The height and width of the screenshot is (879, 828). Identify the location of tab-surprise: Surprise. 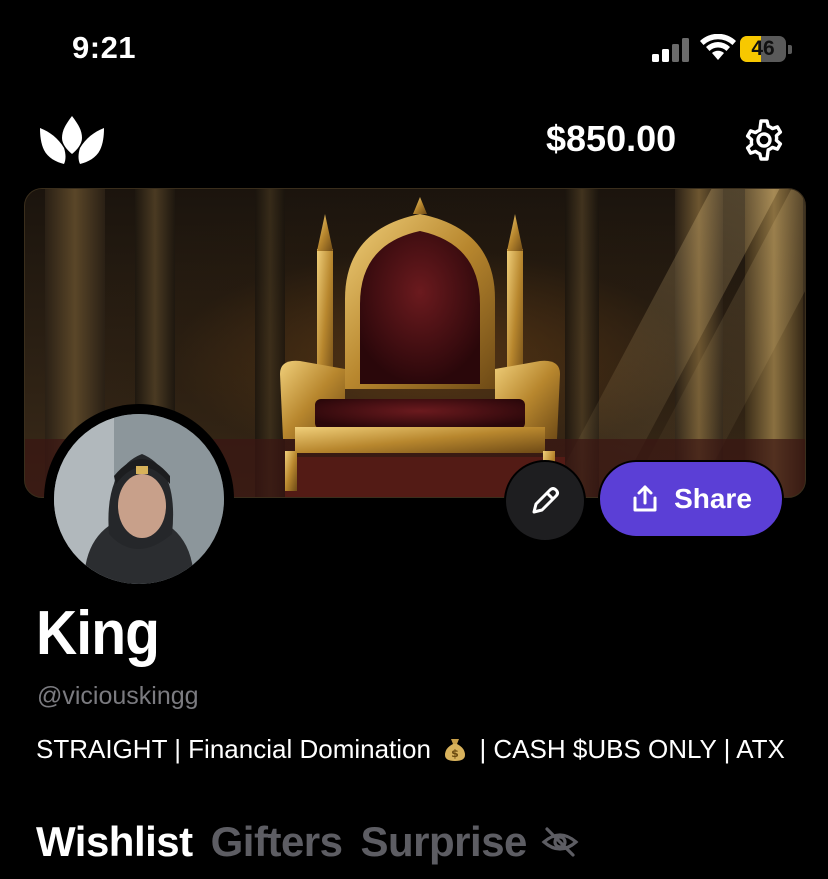
(444, 842).